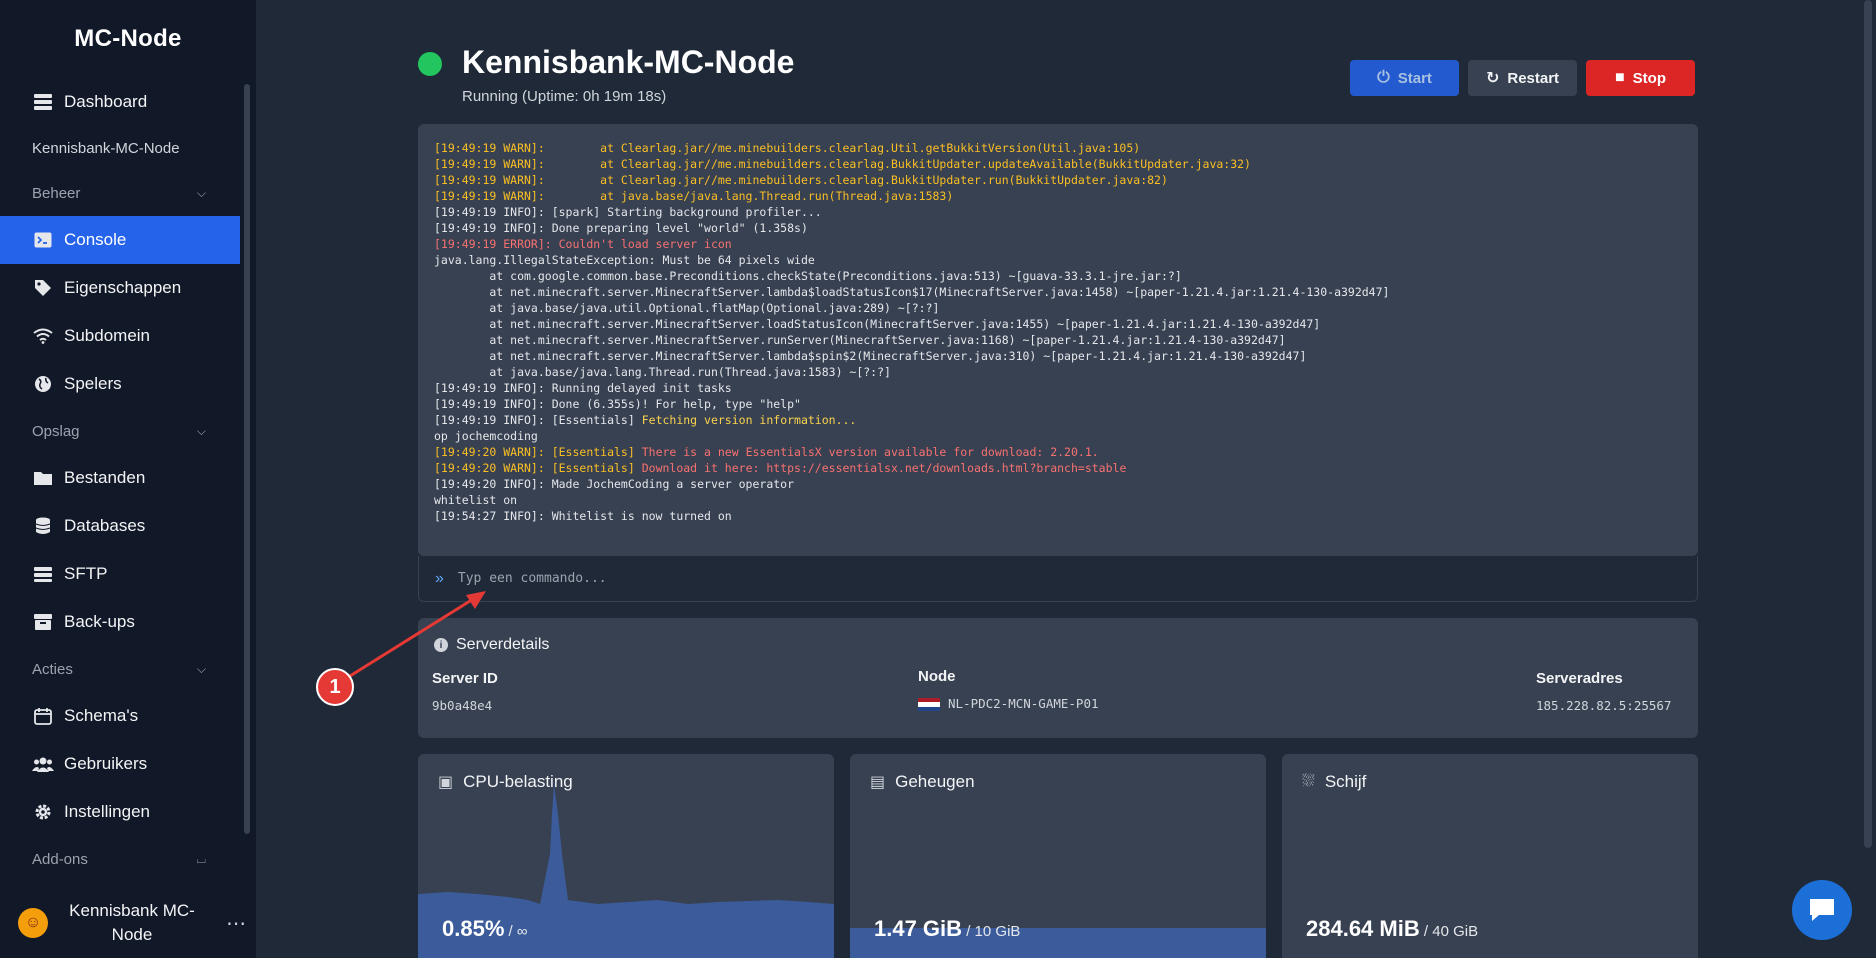 The width and height of the screenshot is (1876, 958). What do you see at coordinates (503, 644) in the screenshot?
I see `details-title-text: Serverdetails` at bounding box center [503, 644].